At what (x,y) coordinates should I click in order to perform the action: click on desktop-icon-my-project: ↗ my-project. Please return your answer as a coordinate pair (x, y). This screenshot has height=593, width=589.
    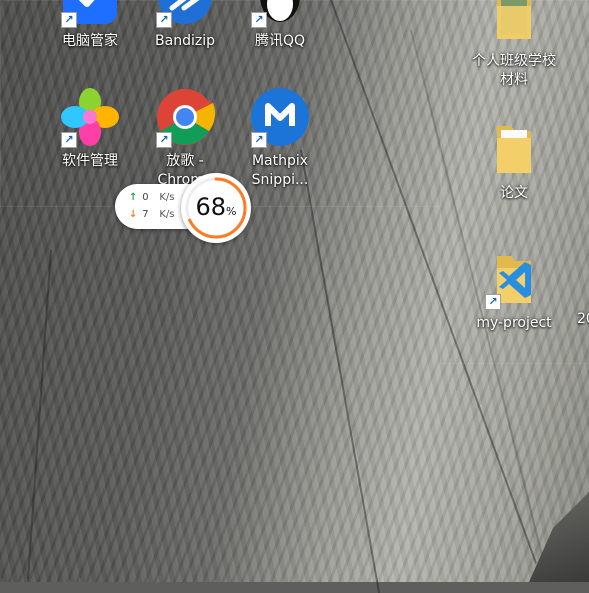
    Looking at the image, I should click on (514, 290).